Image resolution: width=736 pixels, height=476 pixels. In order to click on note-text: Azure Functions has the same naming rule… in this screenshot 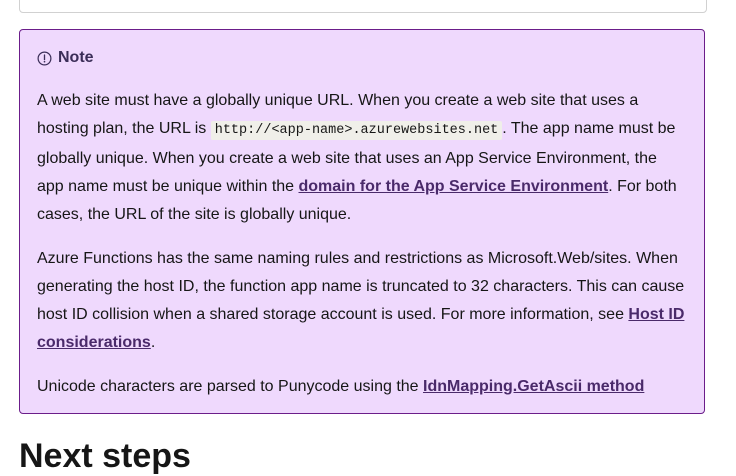, I will do `click(361, 286)`.